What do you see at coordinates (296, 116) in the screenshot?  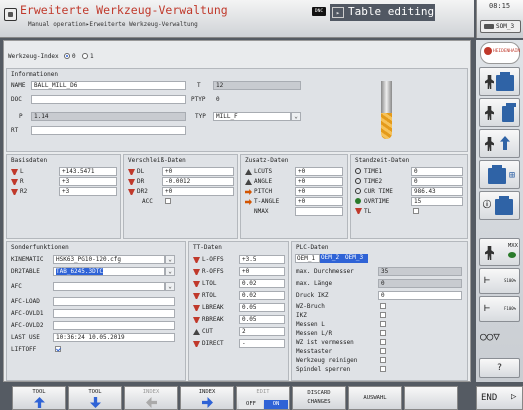 I see `typ-dropdown-icon: ⌄` at bounding box center [296, 116].